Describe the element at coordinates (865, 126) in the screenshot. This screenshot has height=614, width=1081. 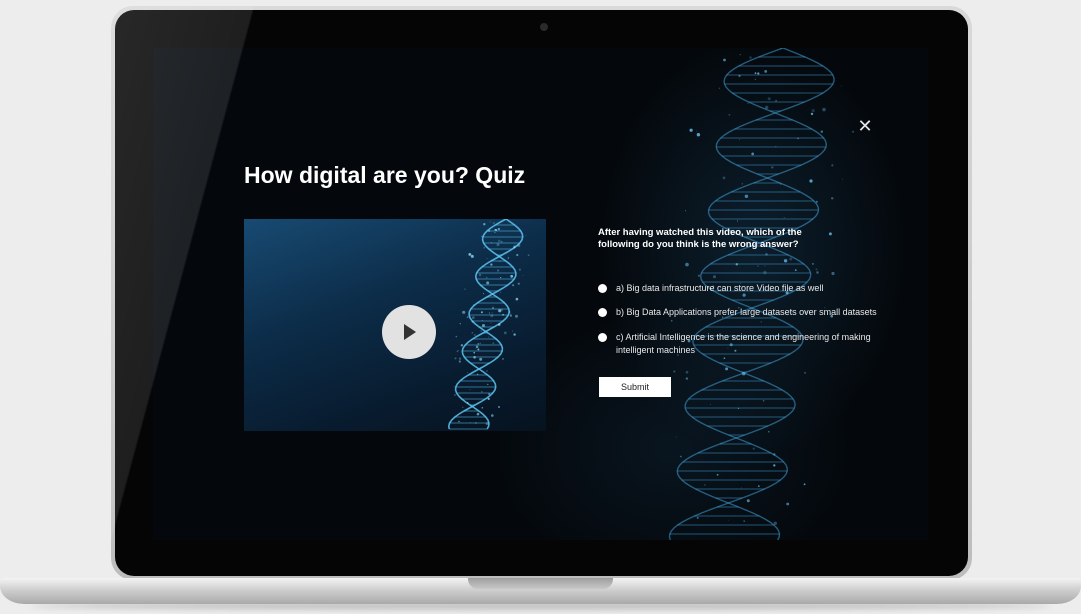
I see `close-icon: ✕` at that location.